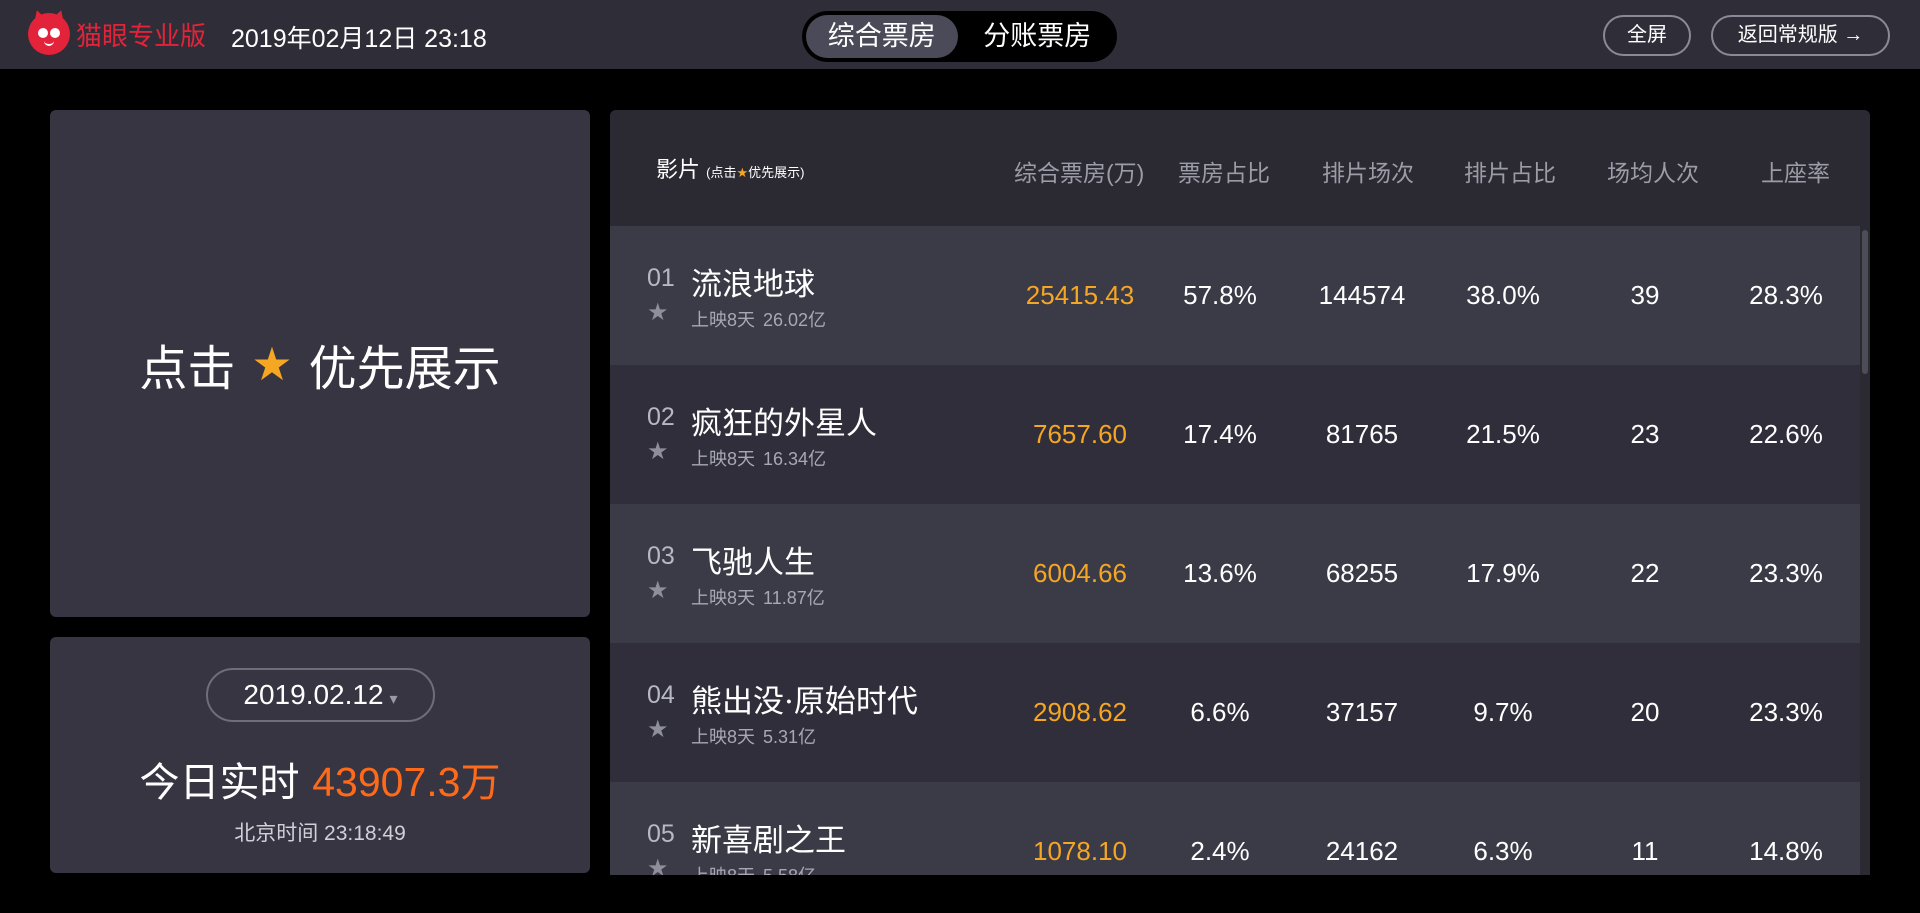 This screenshot has width=1920, height=913. I want to click on column-header-film: 影片 (点击★优先展示), so click(730, 168).